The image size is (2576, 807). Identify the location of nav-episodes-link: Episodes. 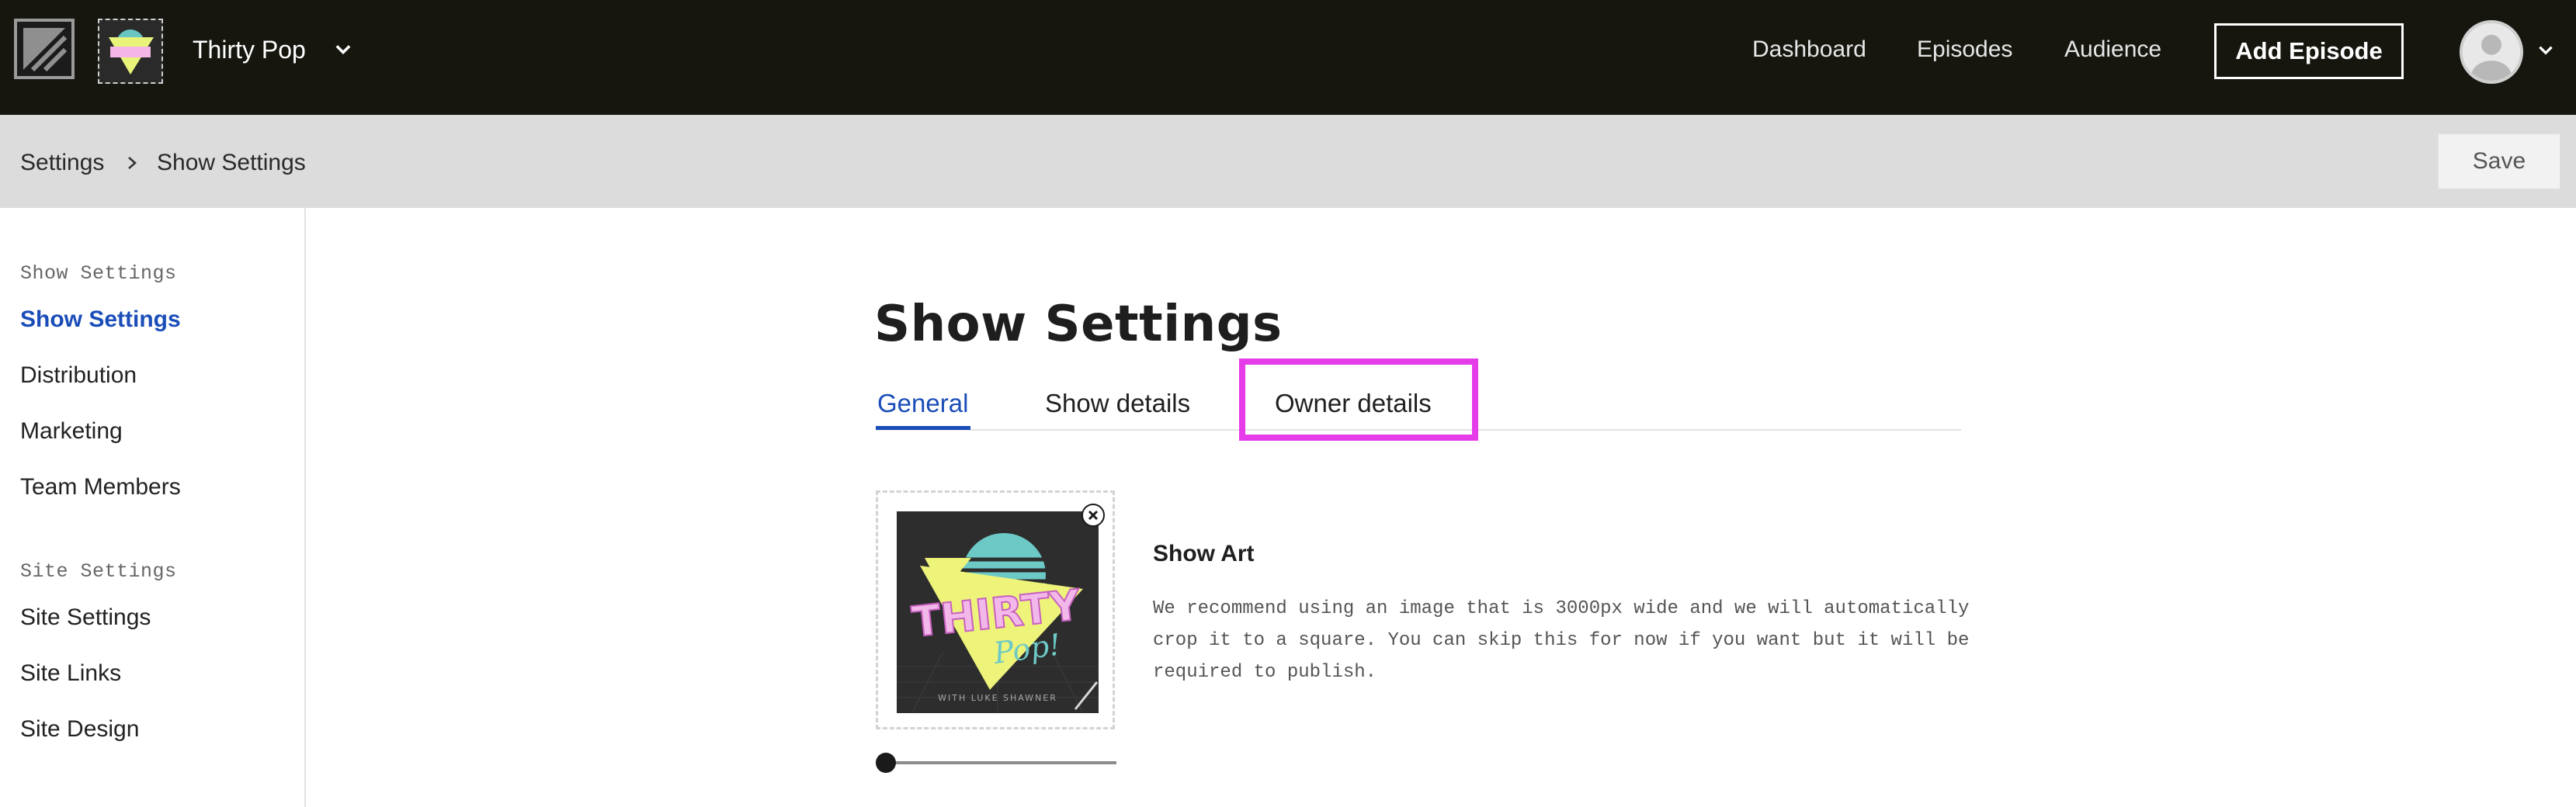
(1964, 49).